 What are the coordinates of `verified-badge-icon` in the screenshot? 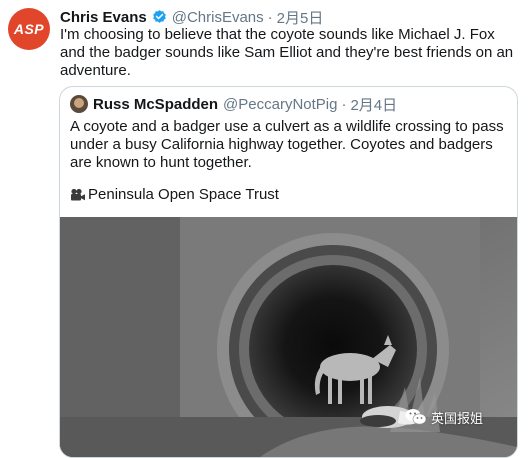 It's located at (159, 17).